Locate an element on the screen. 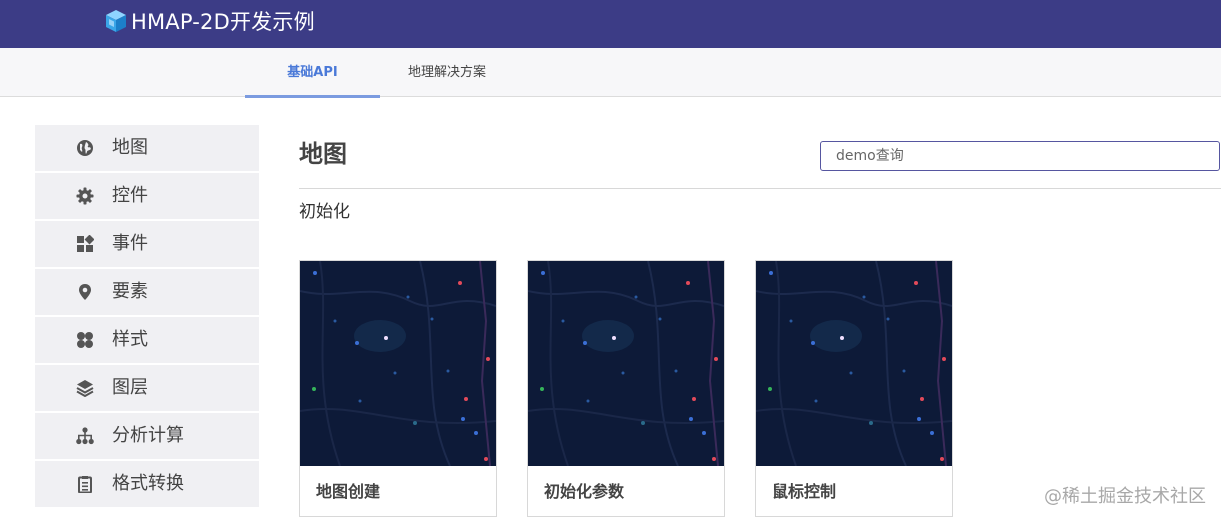 The height and width of the screenshot is (520, 1221). app-title: HMAP-2D开发示例 is located at coordinates (223, 22).